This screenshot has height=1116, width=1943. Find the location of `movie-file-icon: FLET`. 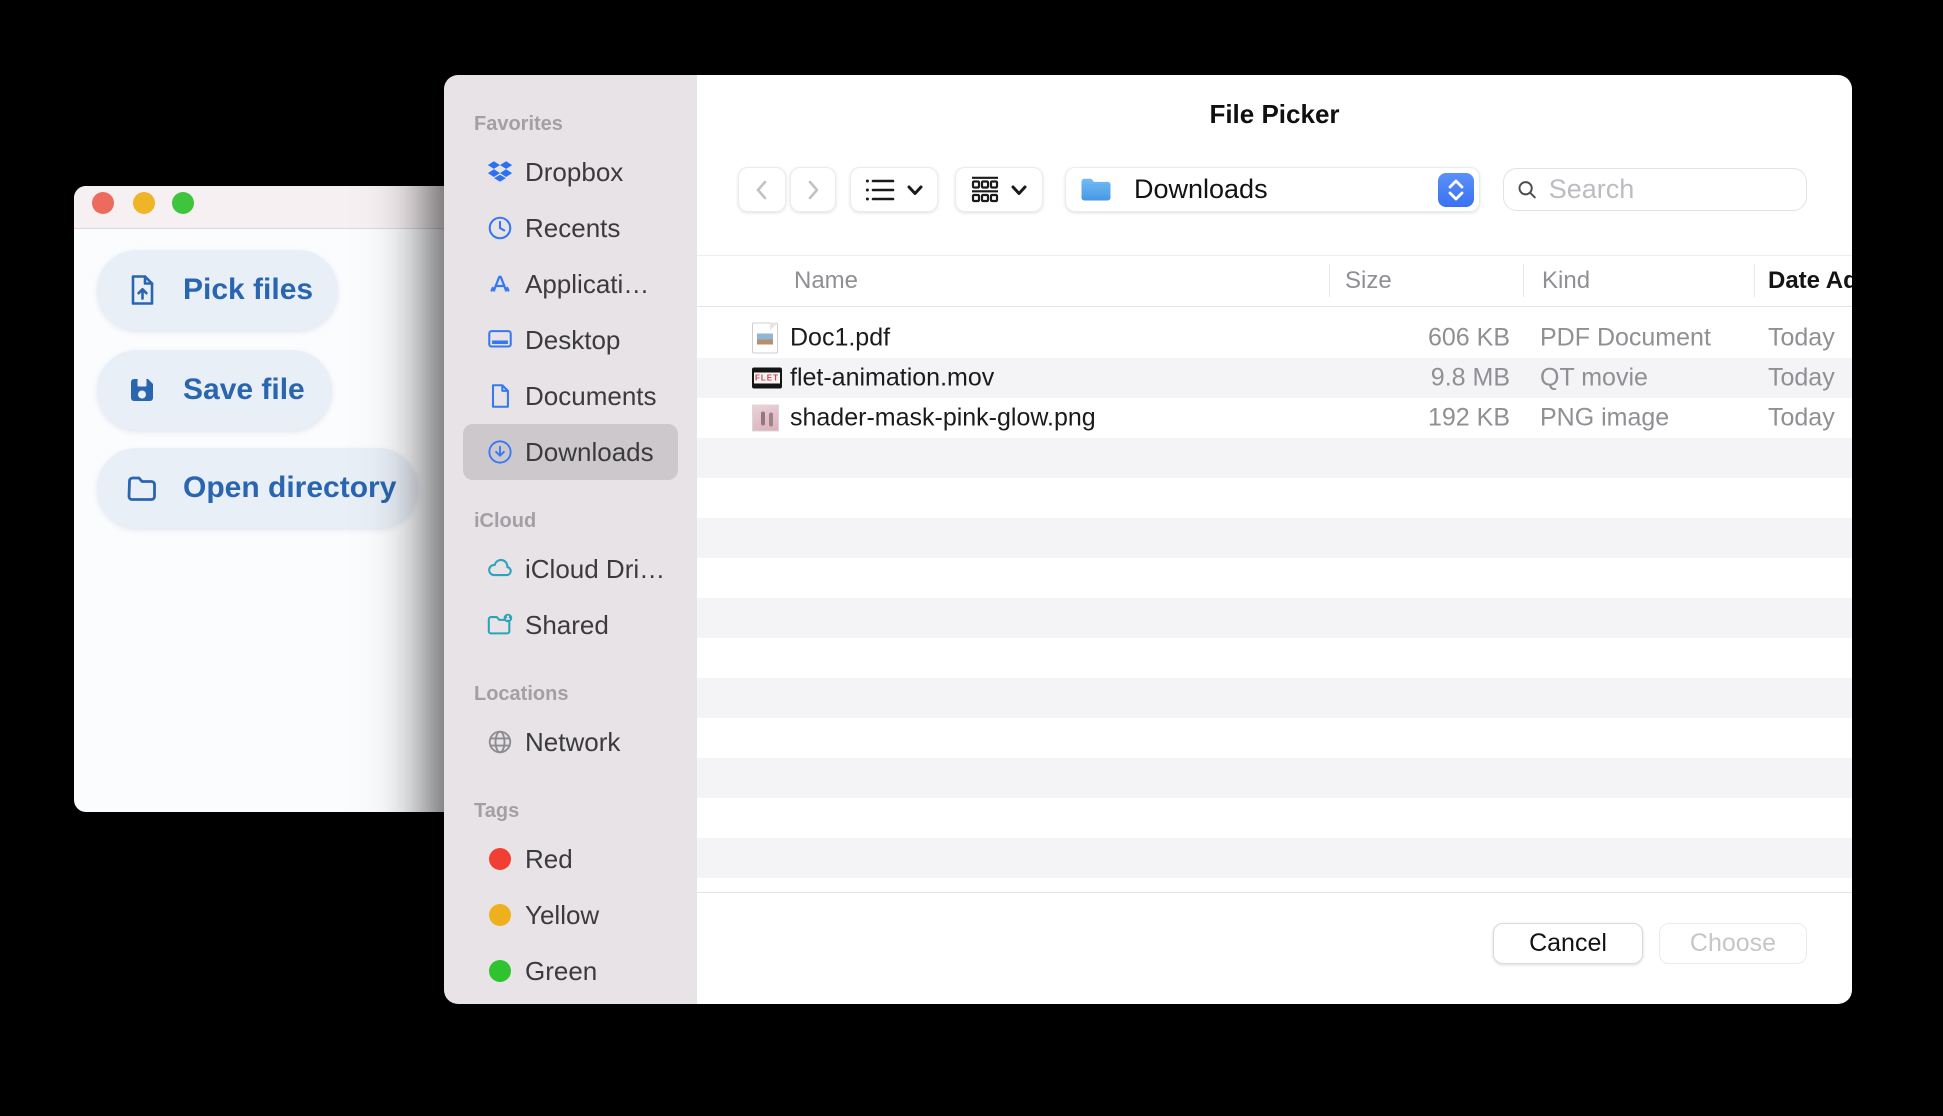

movie-file-icon: FLET is located at coordinates (767, 378).